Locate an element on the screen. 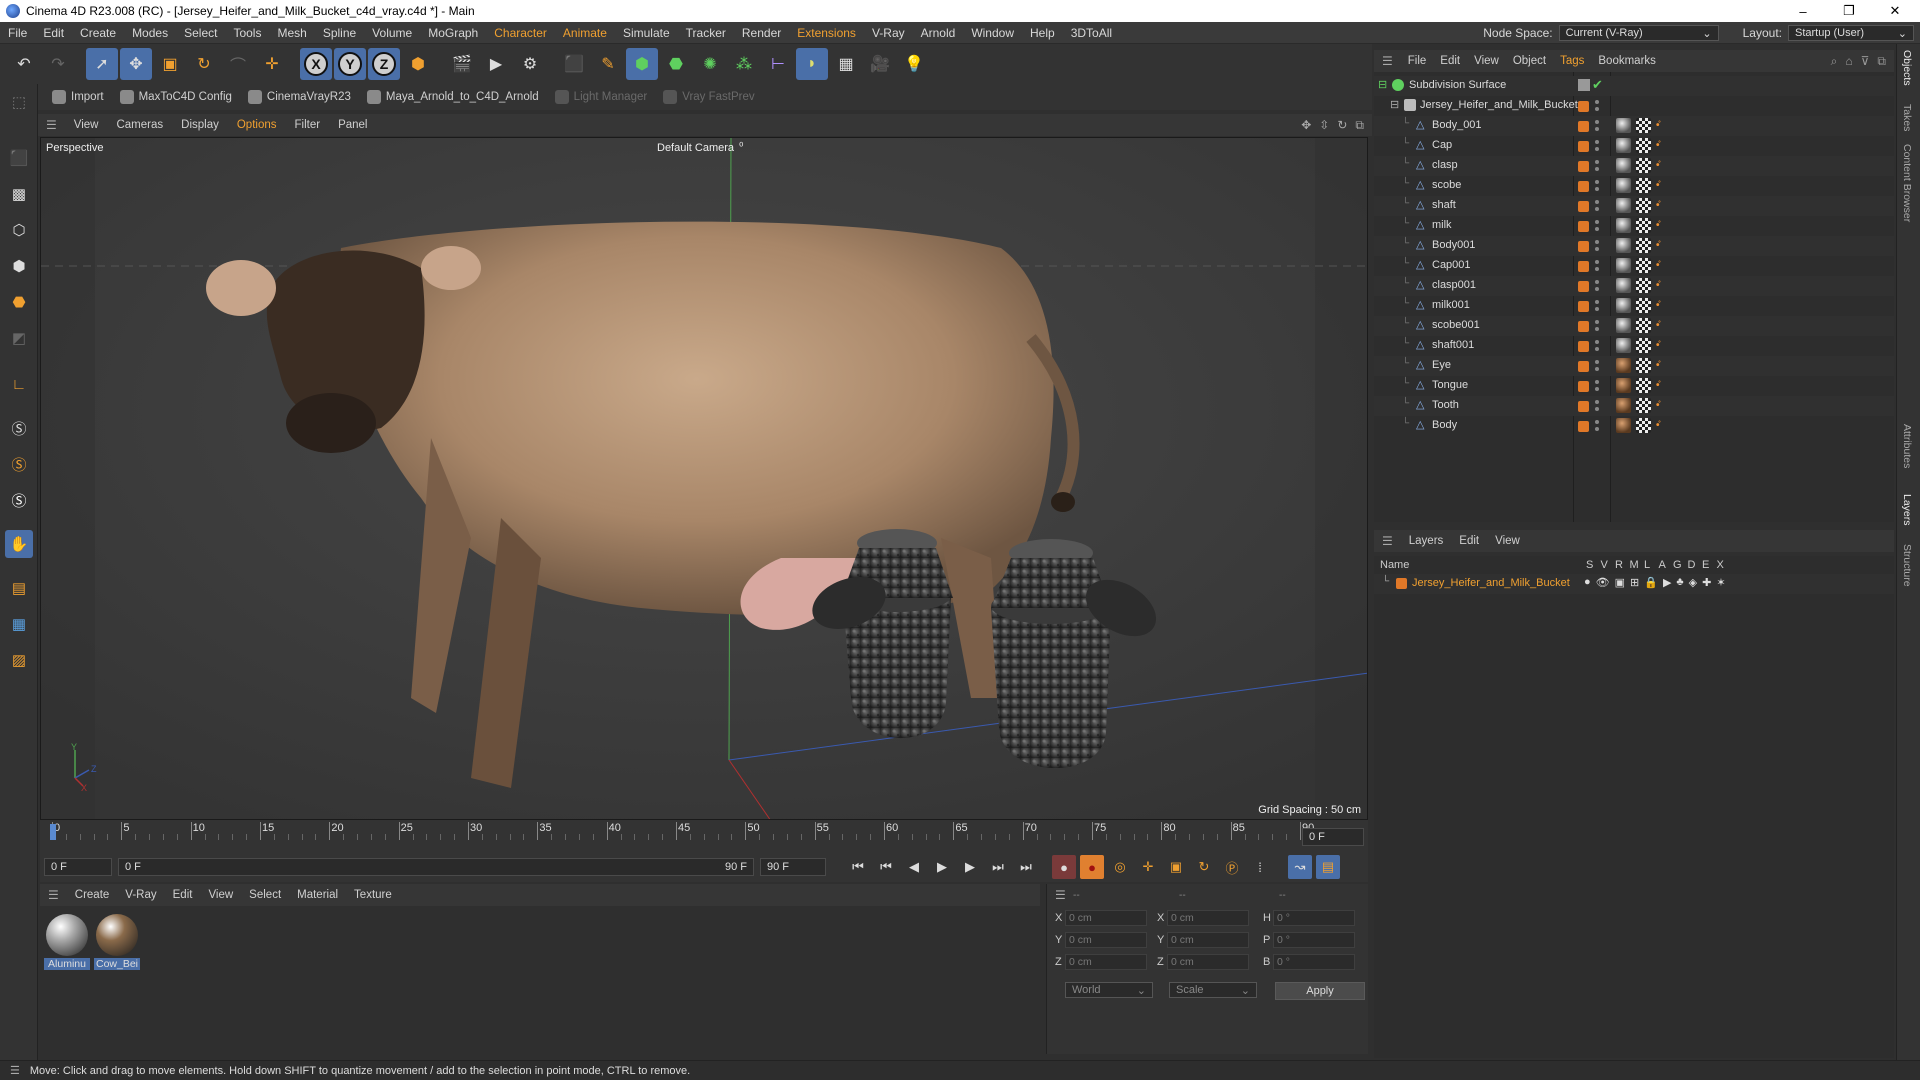 This screenshot has width=1920, height=1080. side-tab-structure: Structure is located at coordinates (1907, 565).